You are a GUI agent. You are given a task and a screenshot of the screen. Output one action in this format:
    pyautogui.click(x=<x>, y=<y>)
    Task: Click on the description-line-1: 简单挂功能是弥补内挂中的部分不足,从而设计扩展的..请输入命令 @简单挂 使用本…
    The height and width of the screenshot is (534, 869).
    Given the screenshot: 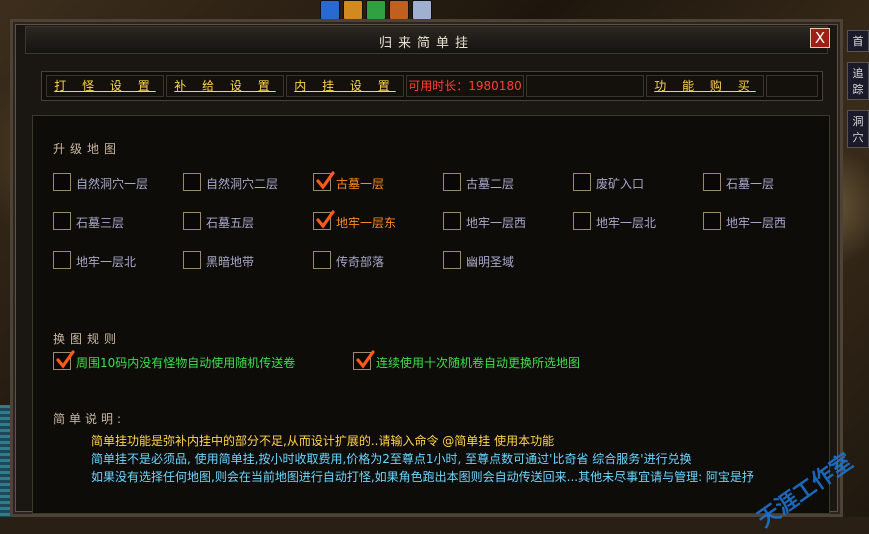 What is the action you would take?
    pyautogui.click(x=323, y=441)
    